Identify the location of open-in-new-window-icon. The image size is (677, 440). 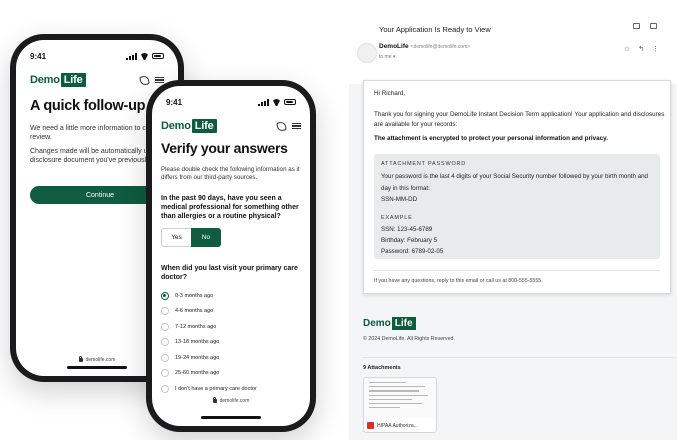
(653, 26).